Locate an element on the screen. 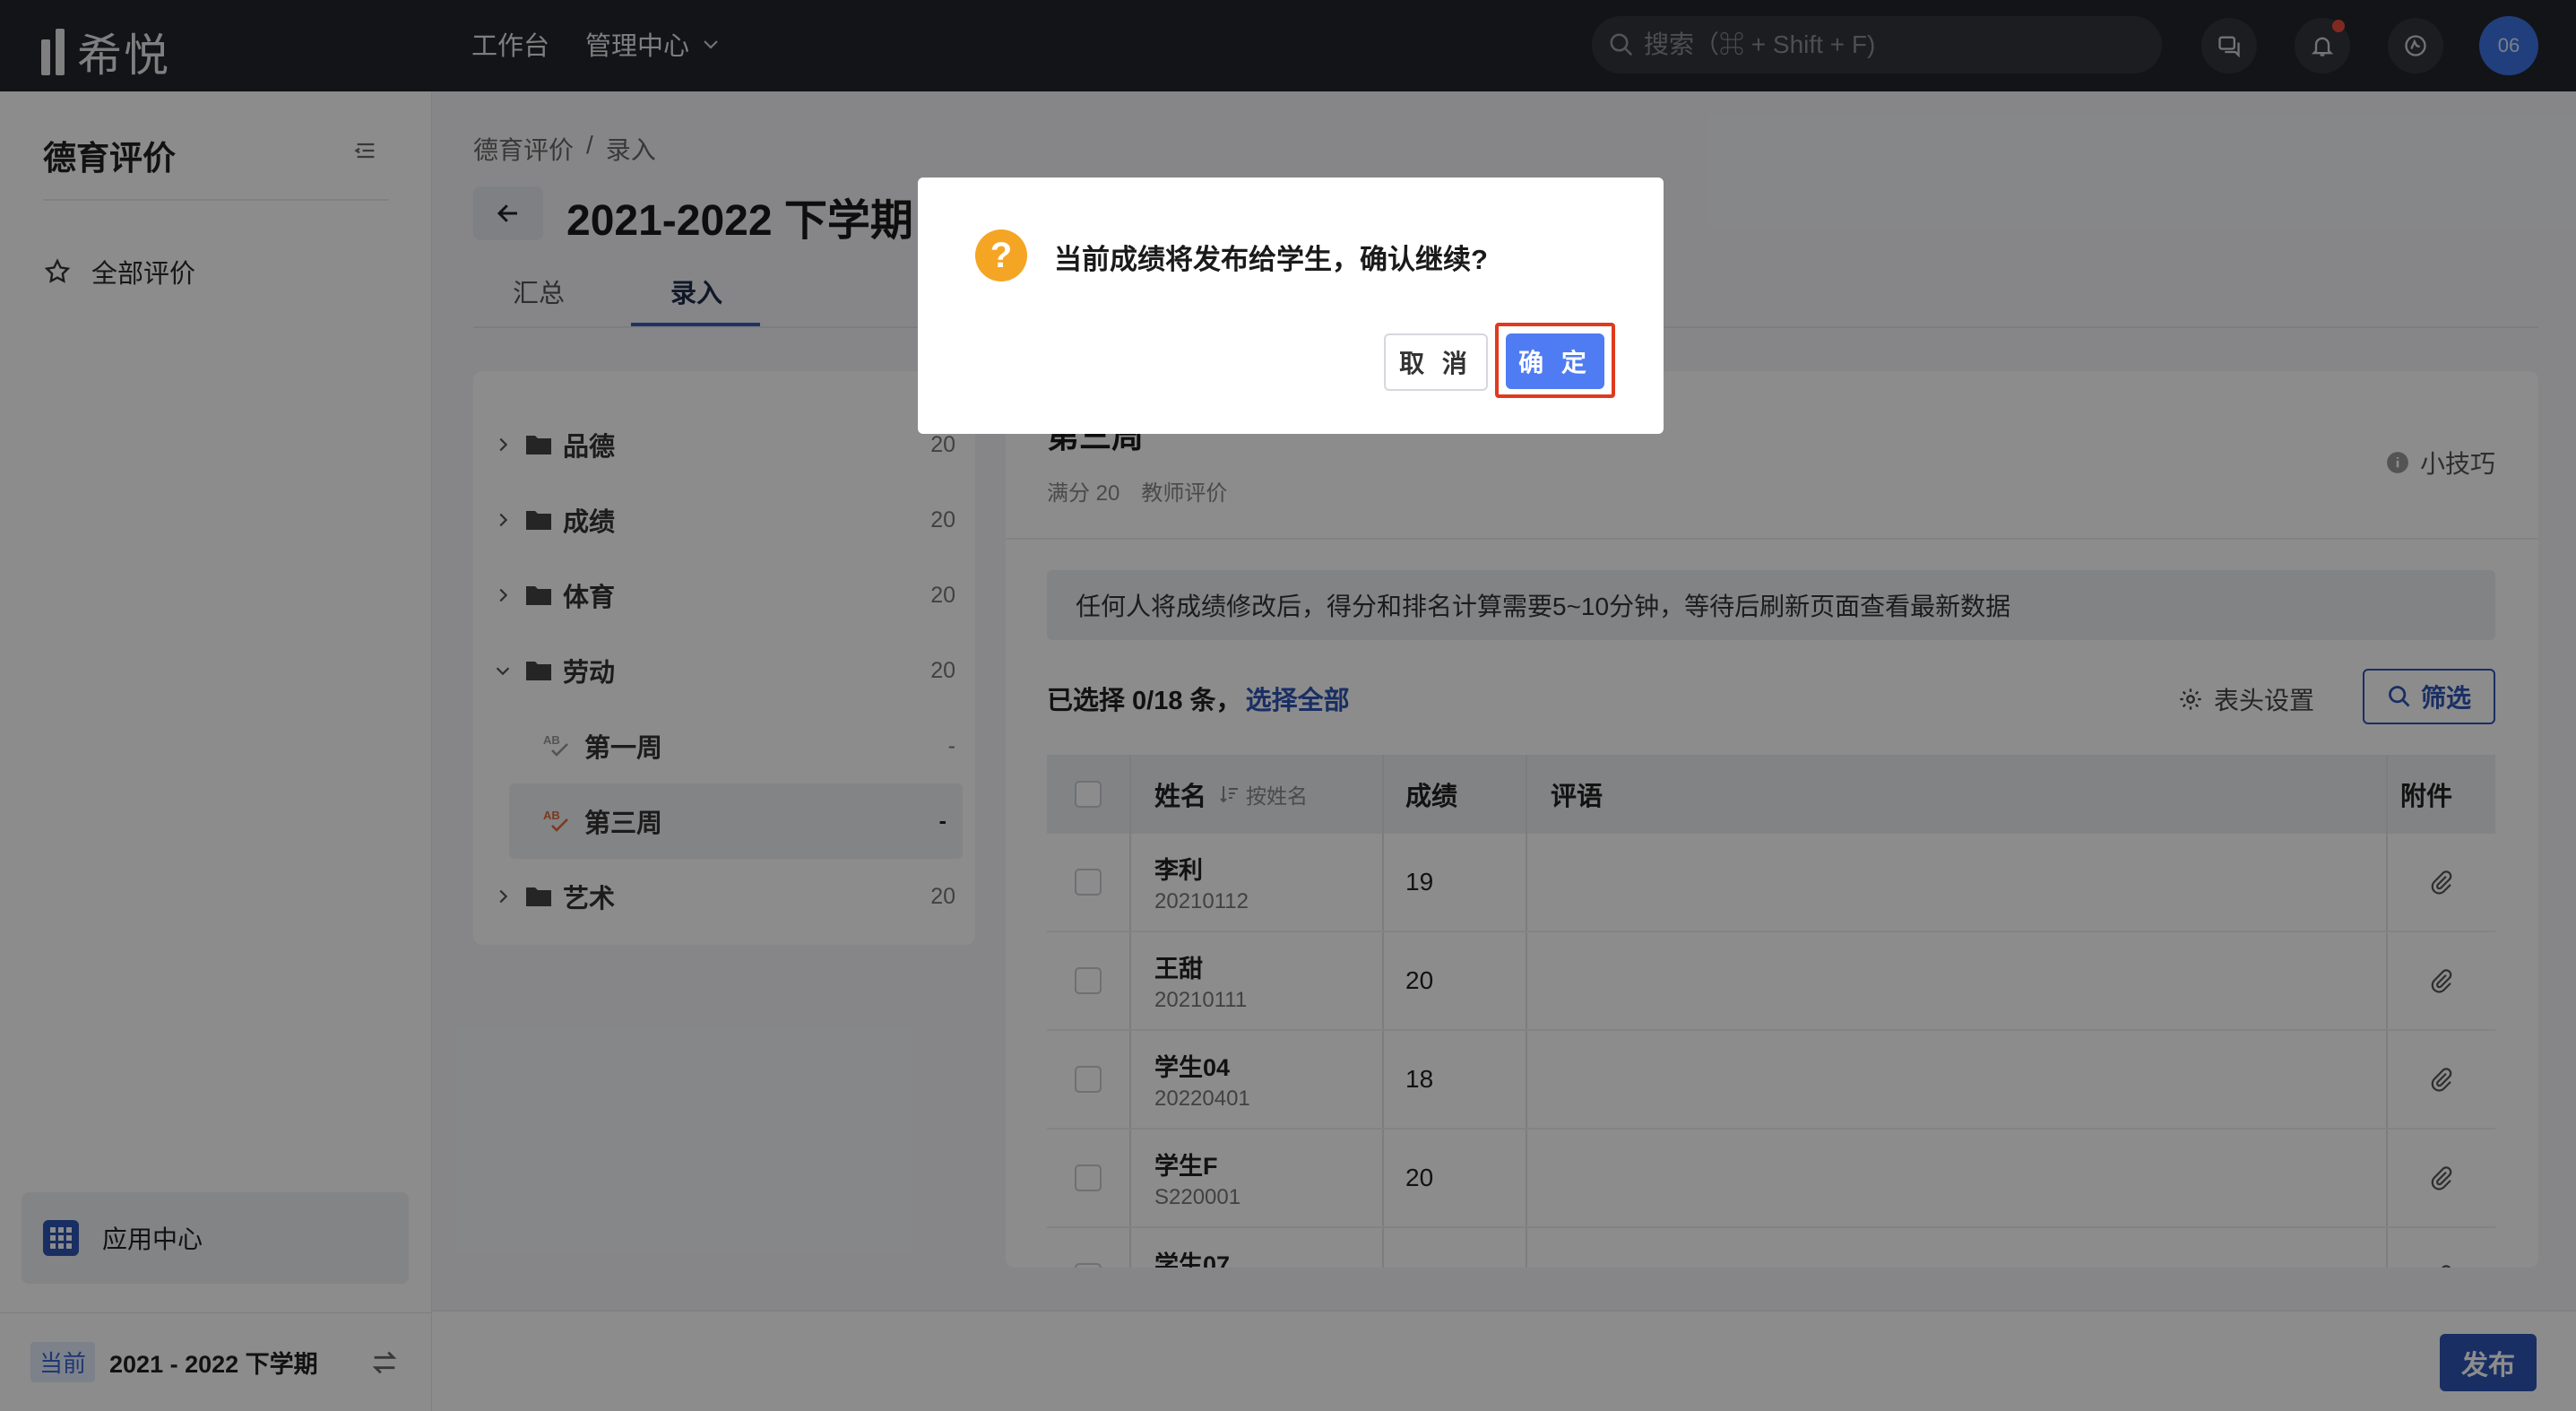  dialog-message: 当前成绩将发布给学生，确认继续? is located at coordinates (1271, 259).